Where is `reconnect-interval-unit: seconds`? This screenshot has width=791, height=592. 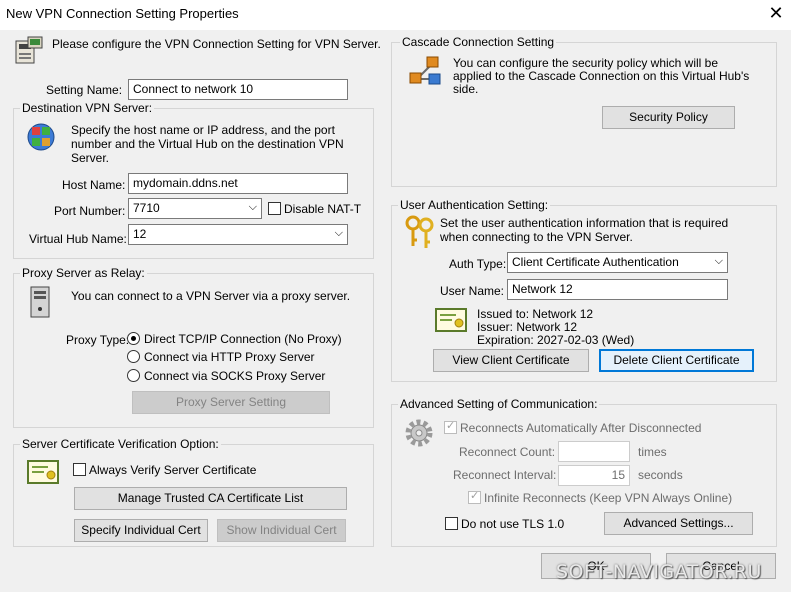 reconnect-interval-unit: seconds is located at coordinates (660, 475).